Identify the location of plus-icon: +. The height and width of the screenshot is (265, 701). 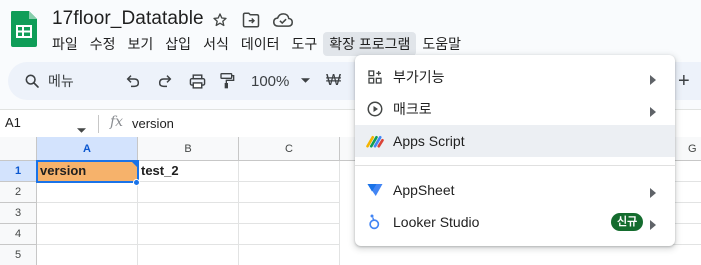
(684, 80).